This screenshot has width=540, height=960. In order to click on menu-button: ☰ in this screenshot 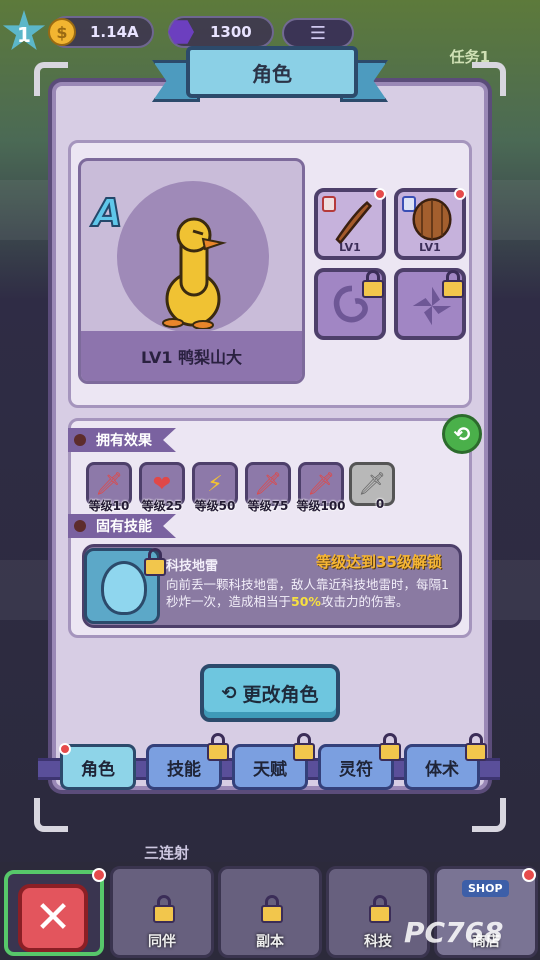, I will do `click(318, 33)`.